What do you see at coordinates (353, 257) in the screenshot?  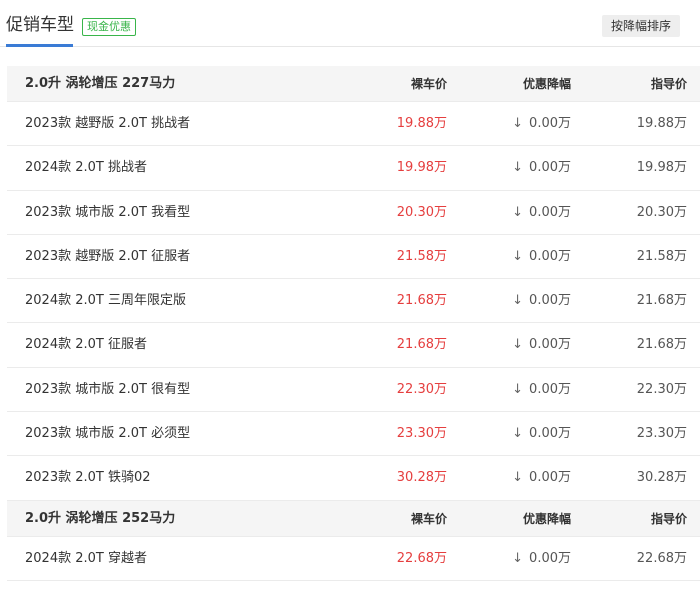 I see `table-row: 2023款 越野版 2.0T 征服者 21.58万 ↓ 0.00万 21.58万` at bounding box center [353, 257].